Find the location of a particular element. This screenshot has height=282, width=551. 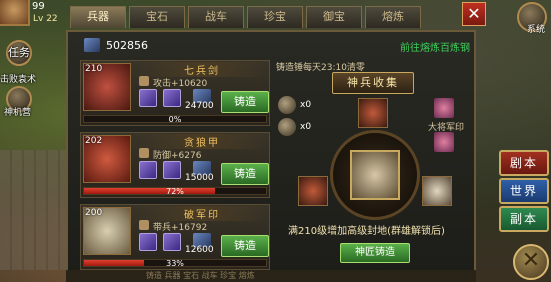

item-cost: 12600 is located at coordinates (199, 250).